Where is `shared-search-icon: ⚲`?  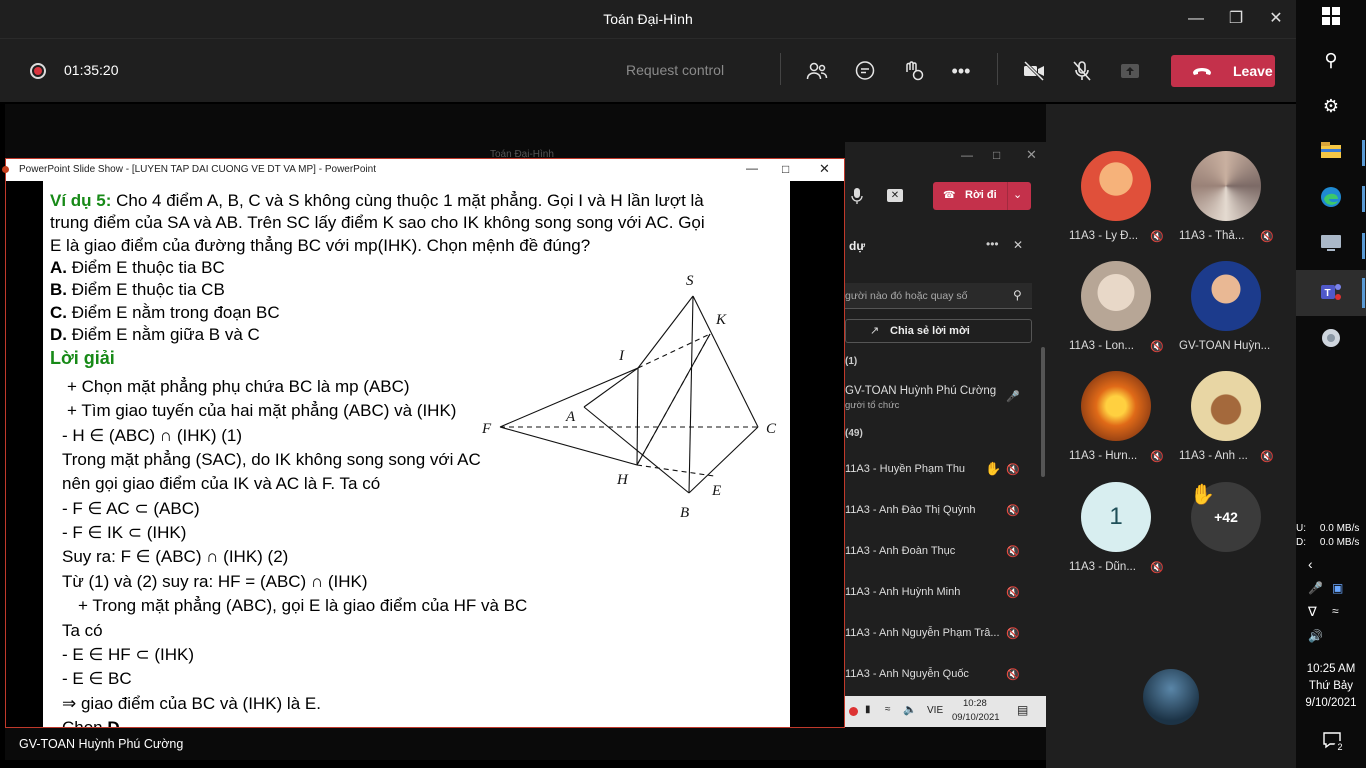
shared-search-icon: ⚲ is located at coordinates (1017, 295).